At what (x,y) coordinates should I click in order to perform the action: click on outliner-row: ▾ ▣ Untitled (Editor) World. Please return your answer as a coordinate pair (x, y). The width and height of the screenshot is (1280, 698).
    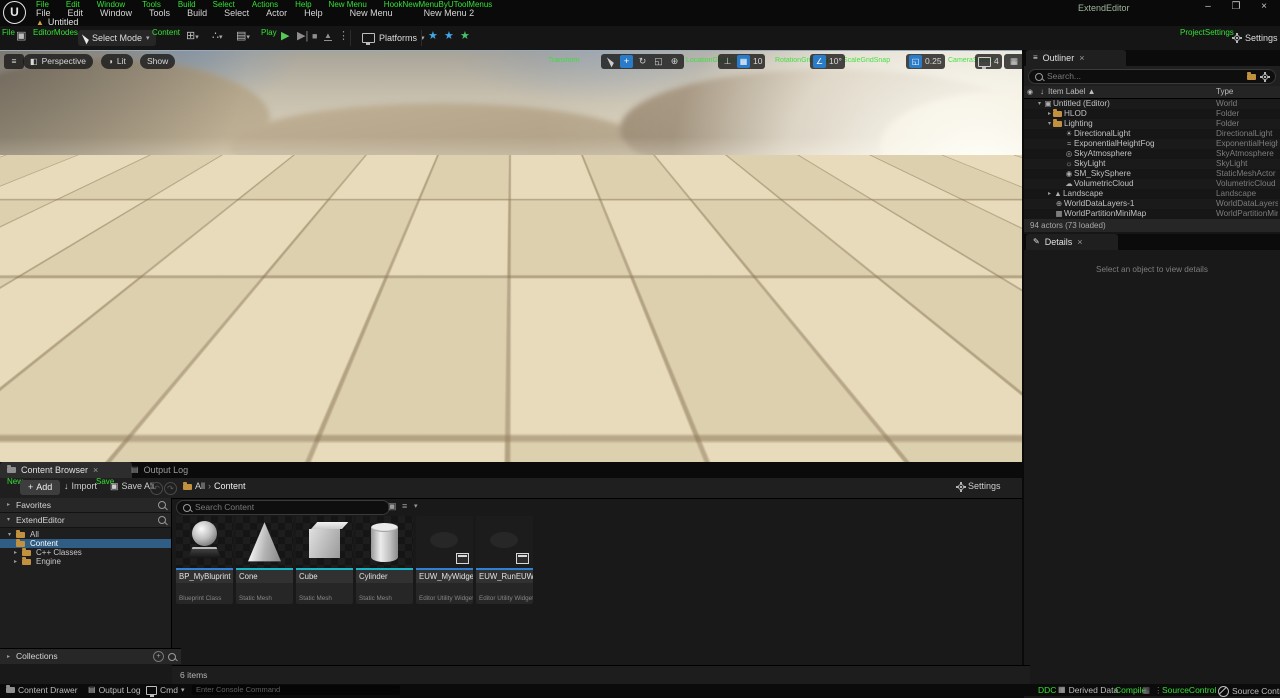
    Looking at the image, I should click on (1152, 104).